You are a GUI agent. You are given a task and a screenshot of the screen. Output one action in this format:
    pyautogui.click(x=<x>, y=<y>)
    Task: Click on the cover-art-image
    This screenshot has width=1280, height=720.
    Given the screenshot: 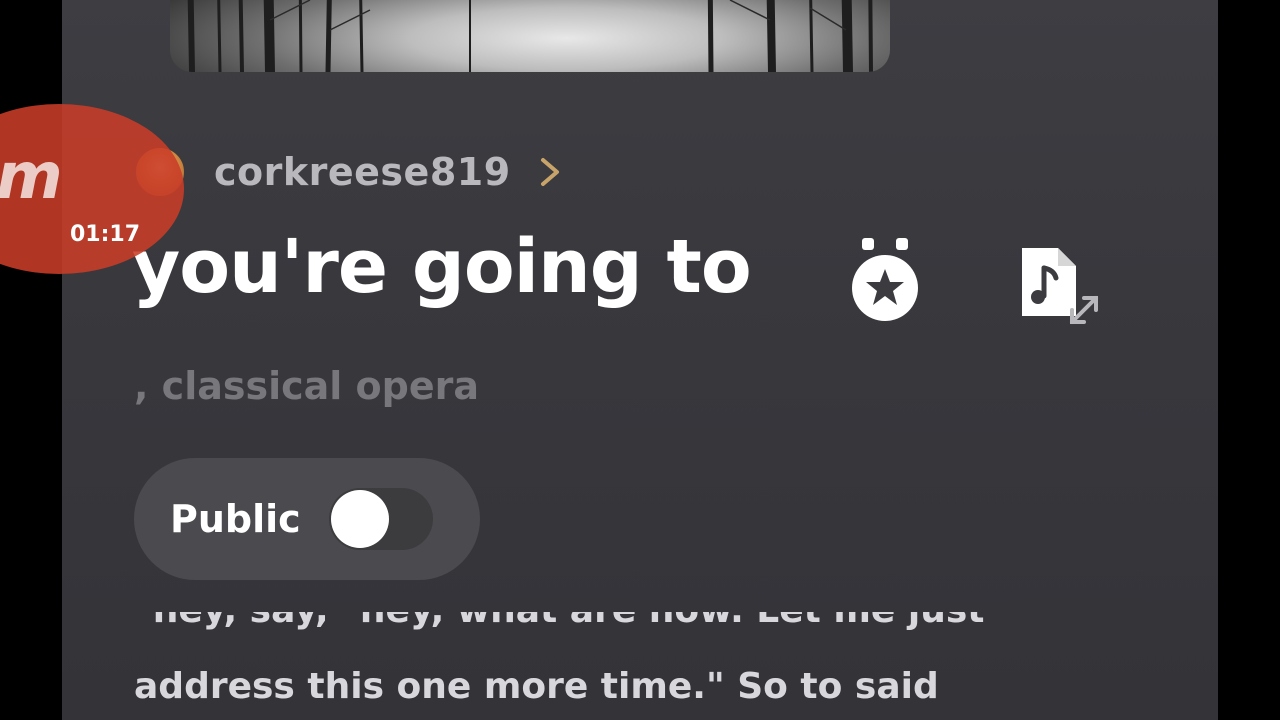 What is the action you would take?
    pyautogui.click(x=530, y=36)
    